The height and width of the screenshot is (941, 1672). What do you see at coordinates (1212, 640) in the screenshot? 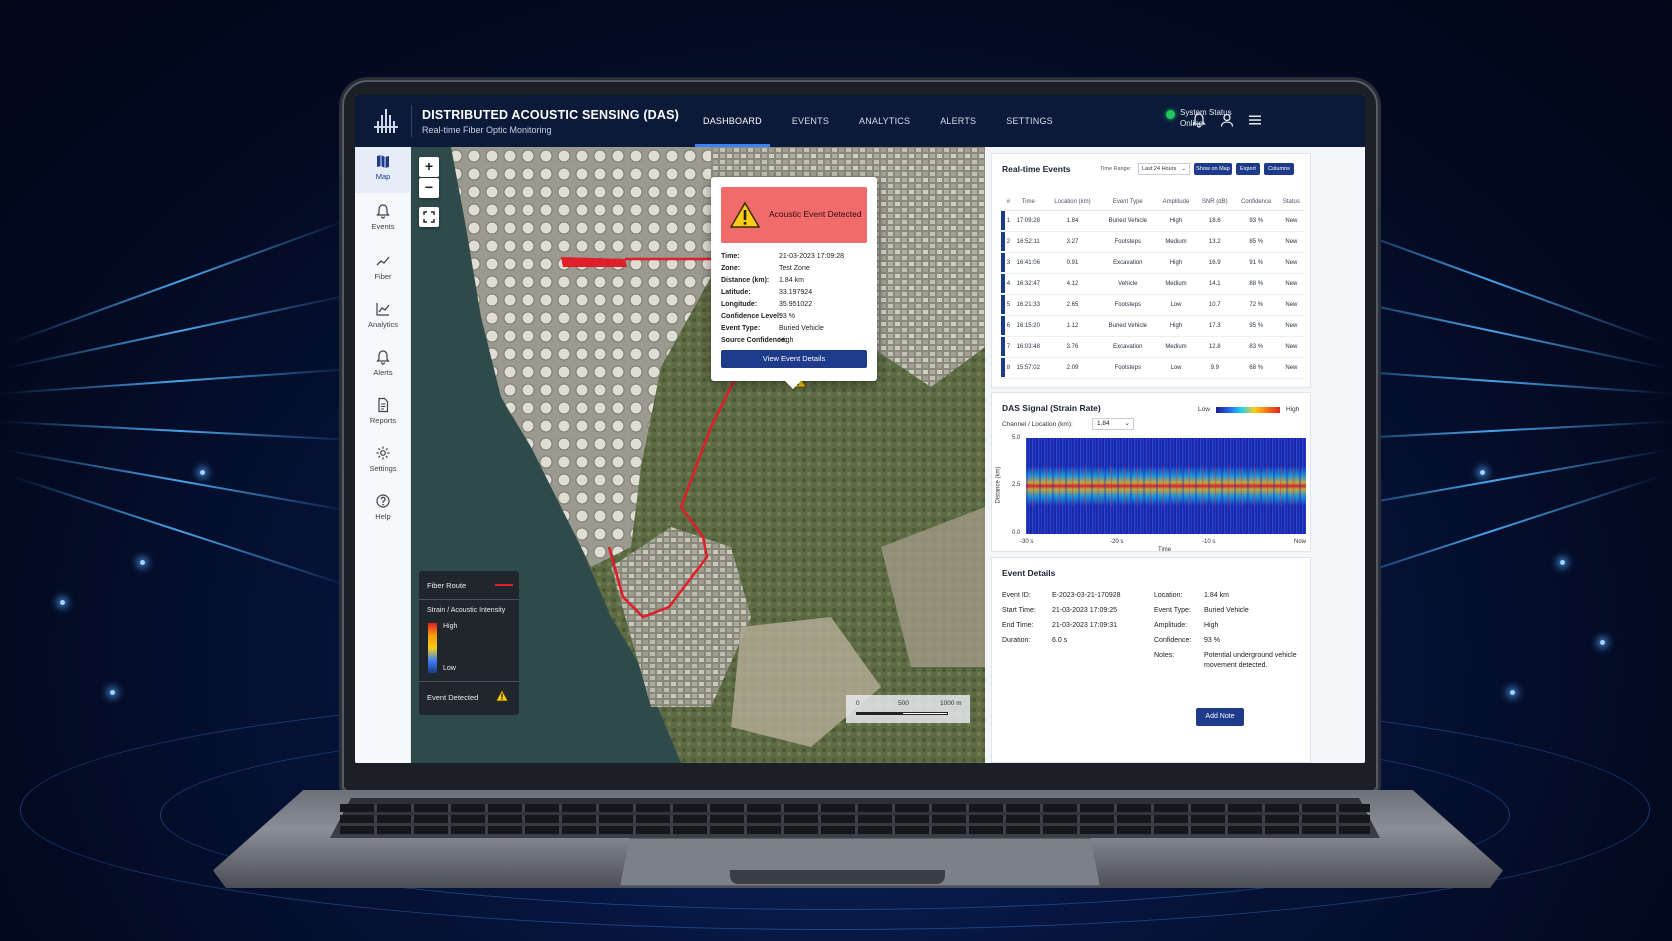
I see `detail-value: 93 %` at bounding box center [1212, 640].